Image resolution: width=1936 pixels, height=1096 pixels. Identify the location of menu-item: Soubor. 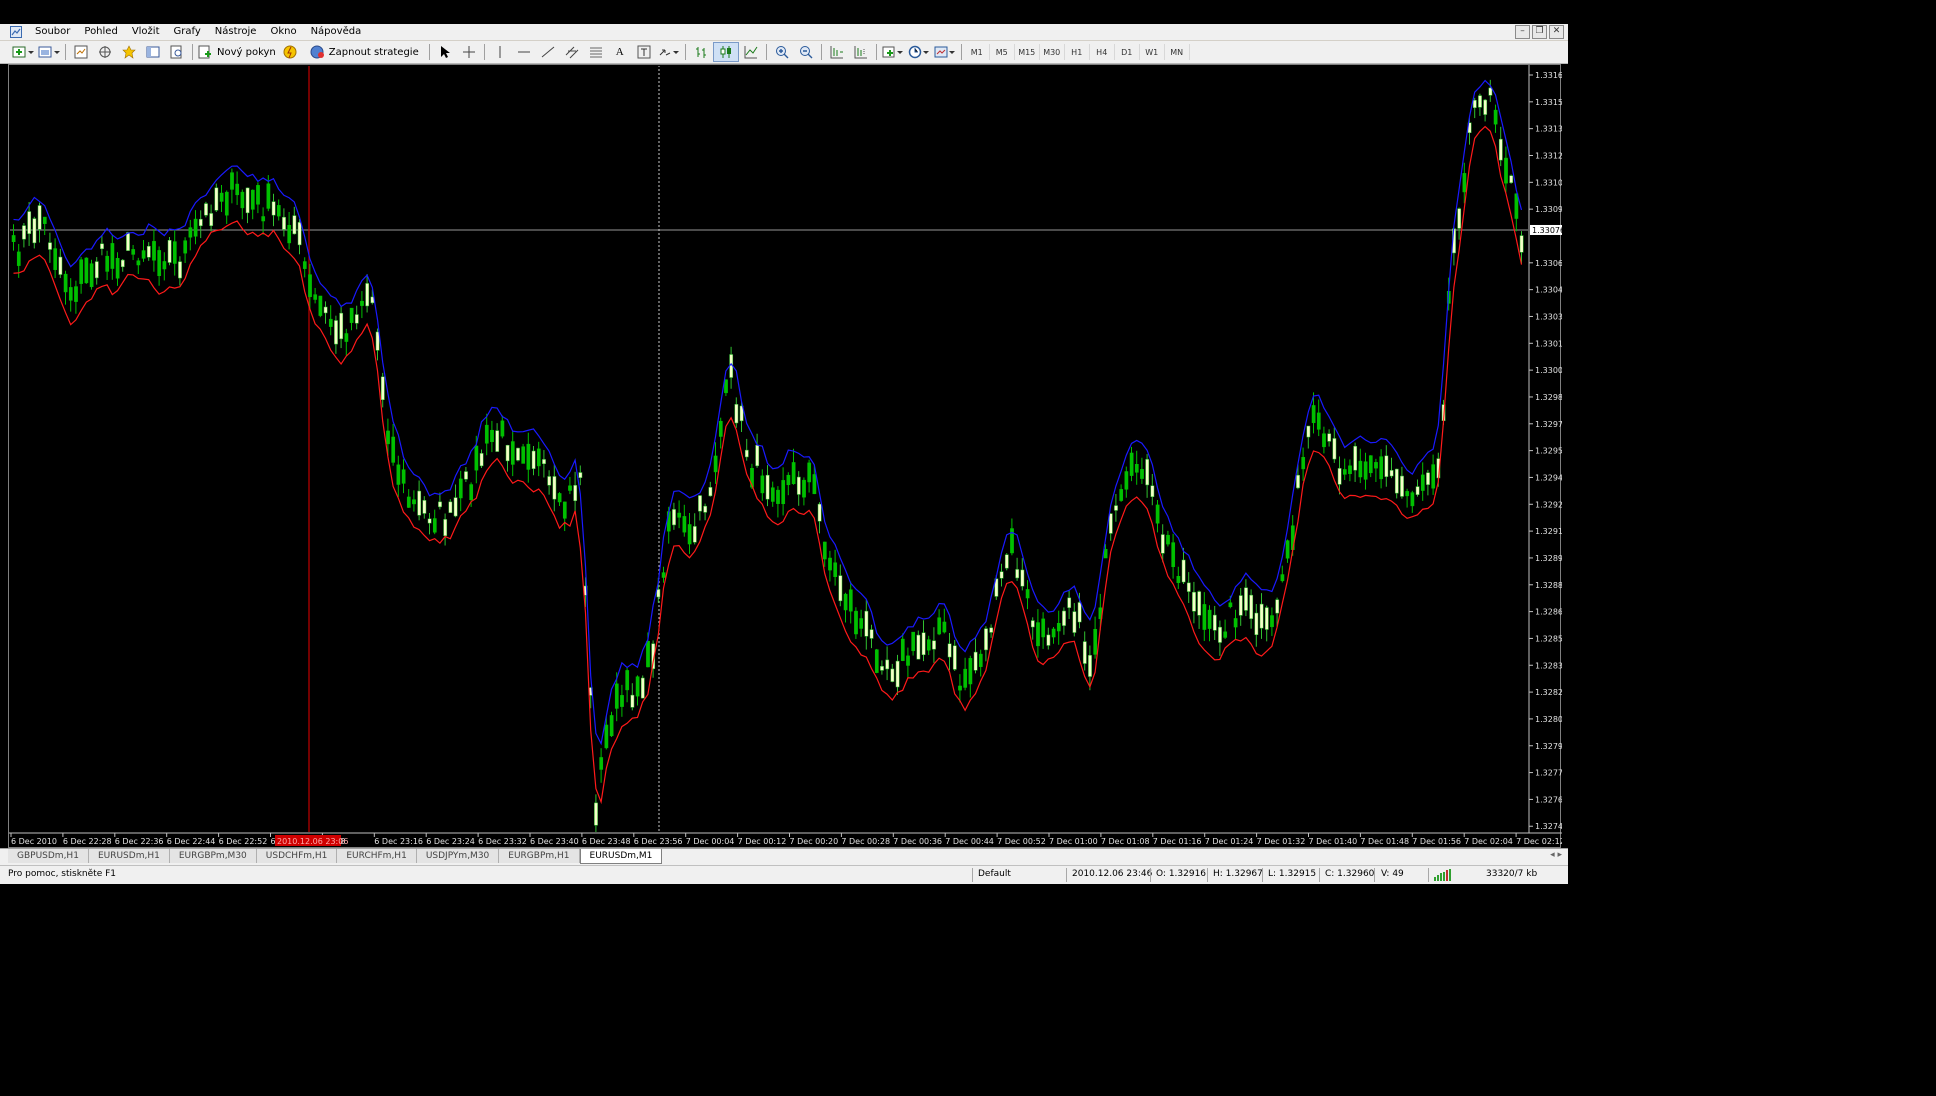
(52, 32).